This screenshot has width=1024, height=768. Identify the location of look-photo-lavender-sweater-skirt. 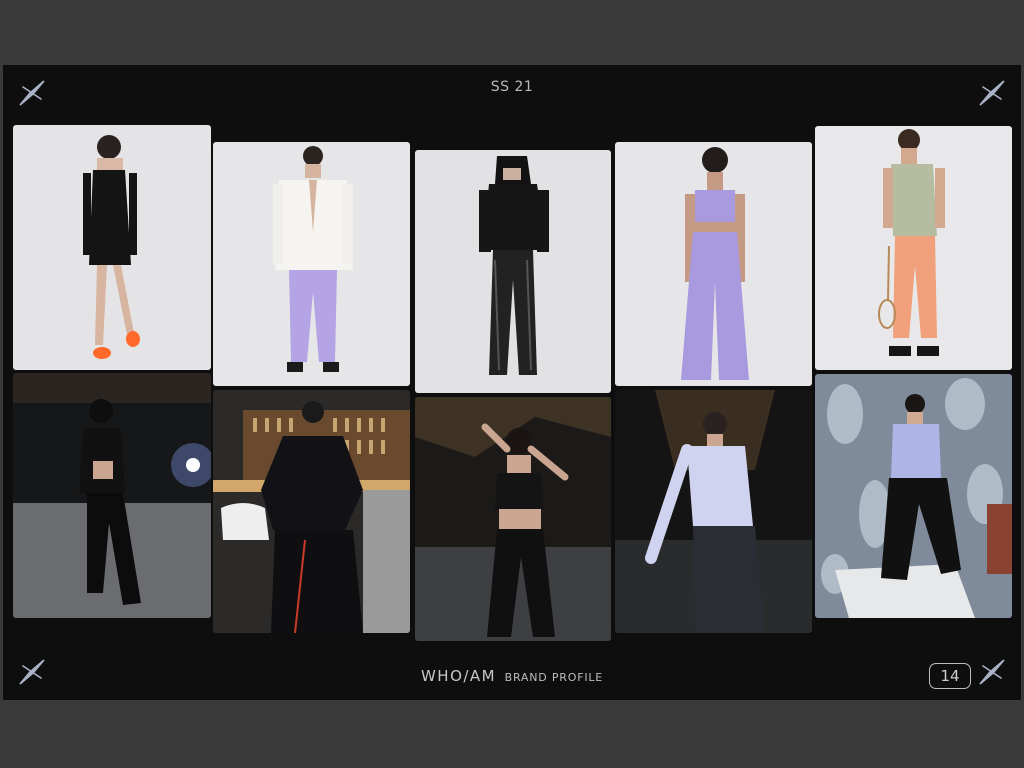
(713, 511).